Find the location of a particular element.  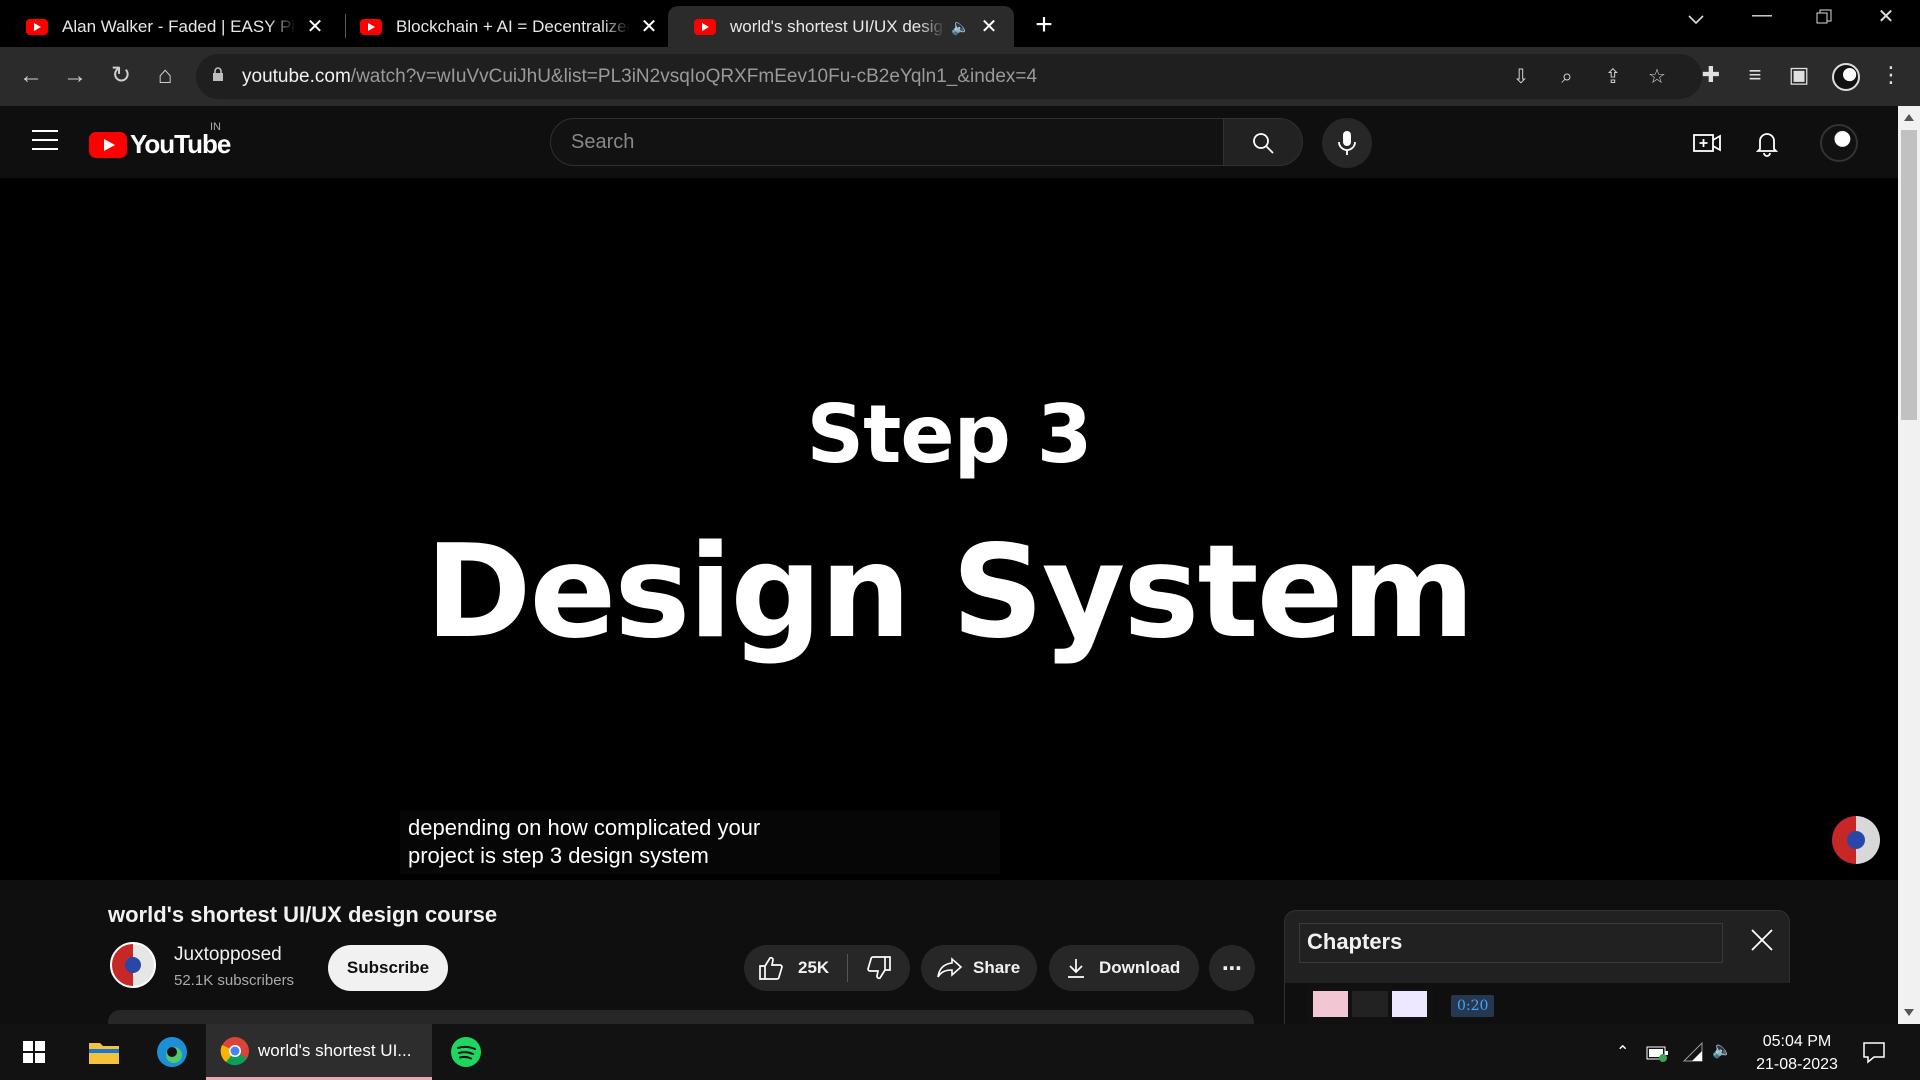

tab-blockchain-ai: Blockchain + AI = Decentralized AI ✕ is located at coordinates (504, 26).